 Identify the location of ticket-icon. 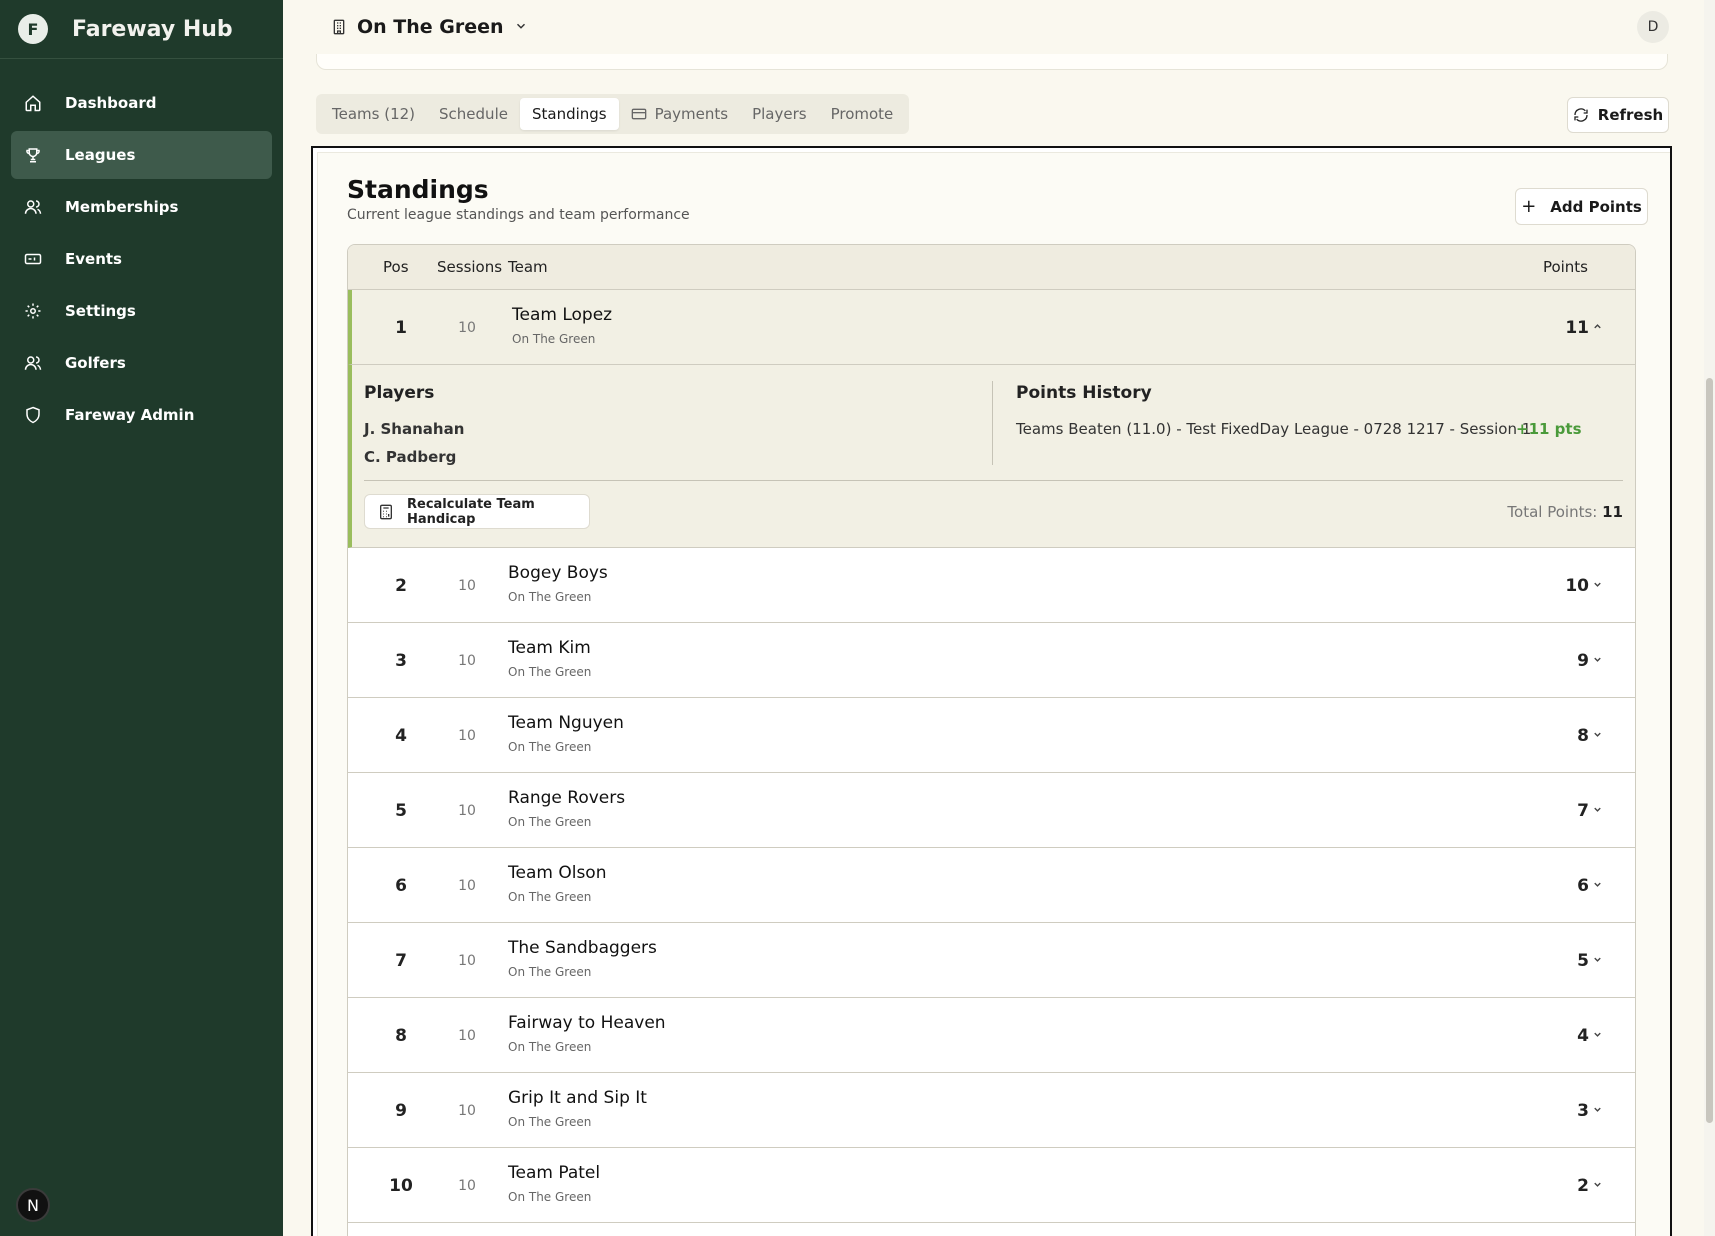
(33, 259).